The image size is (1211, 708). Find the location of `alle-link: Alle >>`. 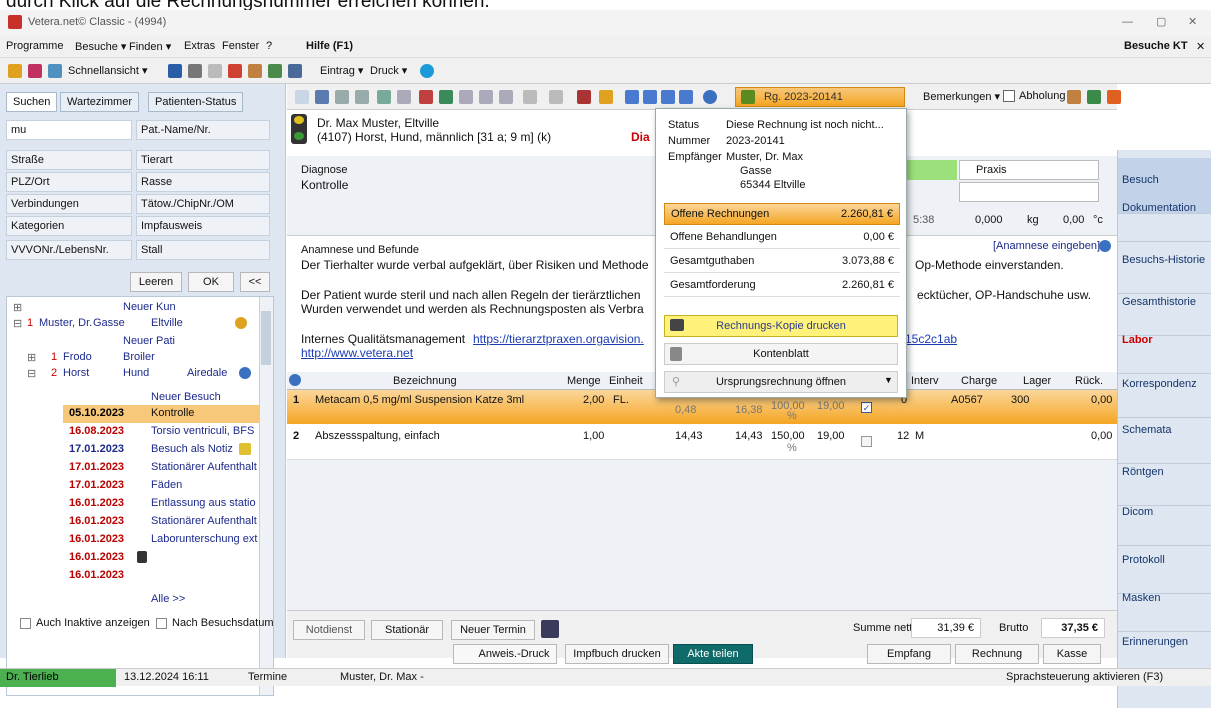

alle-link: Alle >> is located at coordinates (168, 599).